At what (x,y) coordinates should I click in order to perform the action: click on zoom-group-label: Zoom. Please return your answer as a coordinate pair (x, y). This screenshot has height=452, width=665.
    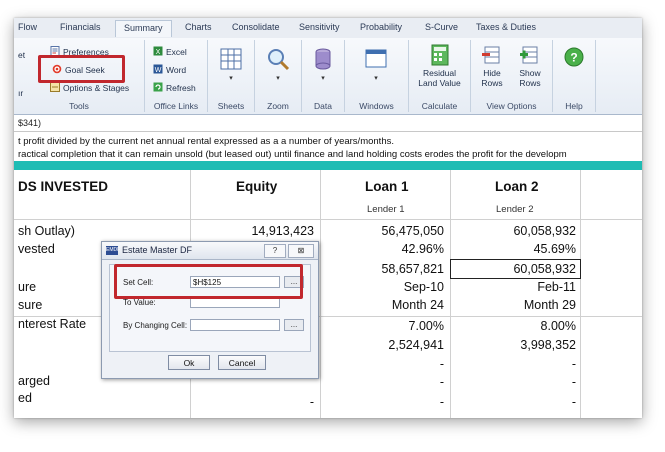
    Looking at the image, I should click on (278, 106).